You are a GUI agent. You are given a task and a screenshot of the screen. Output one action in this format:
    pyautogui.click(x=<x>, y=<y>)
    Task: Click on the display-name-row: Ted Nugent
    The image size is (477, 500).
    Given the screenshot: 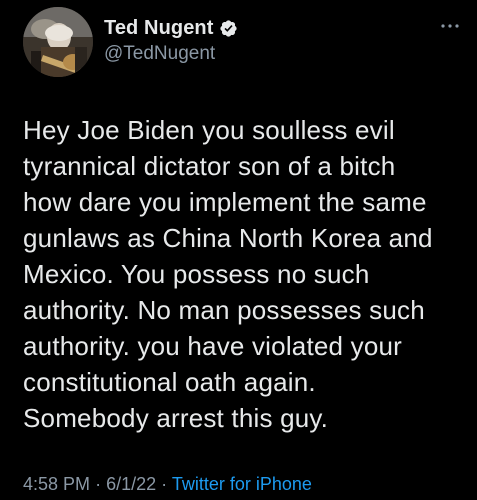 What is the action you would take?
    pyautogui.click(x=171, y=28)
    